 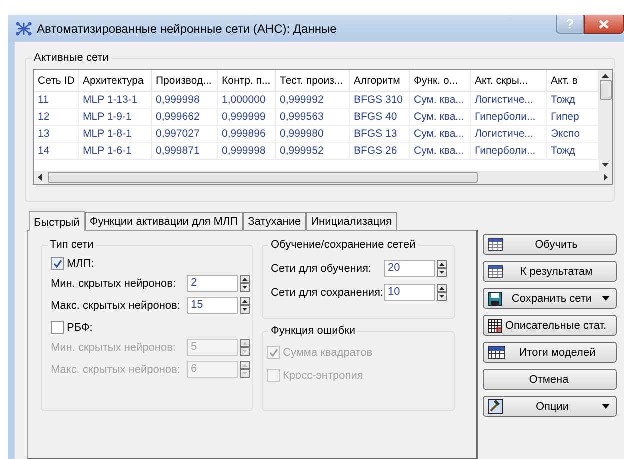 What do you see at coordinates (185, 117) in the screenshot?
I see `table-cell: 0,999662` at bounding box center [185, 117].